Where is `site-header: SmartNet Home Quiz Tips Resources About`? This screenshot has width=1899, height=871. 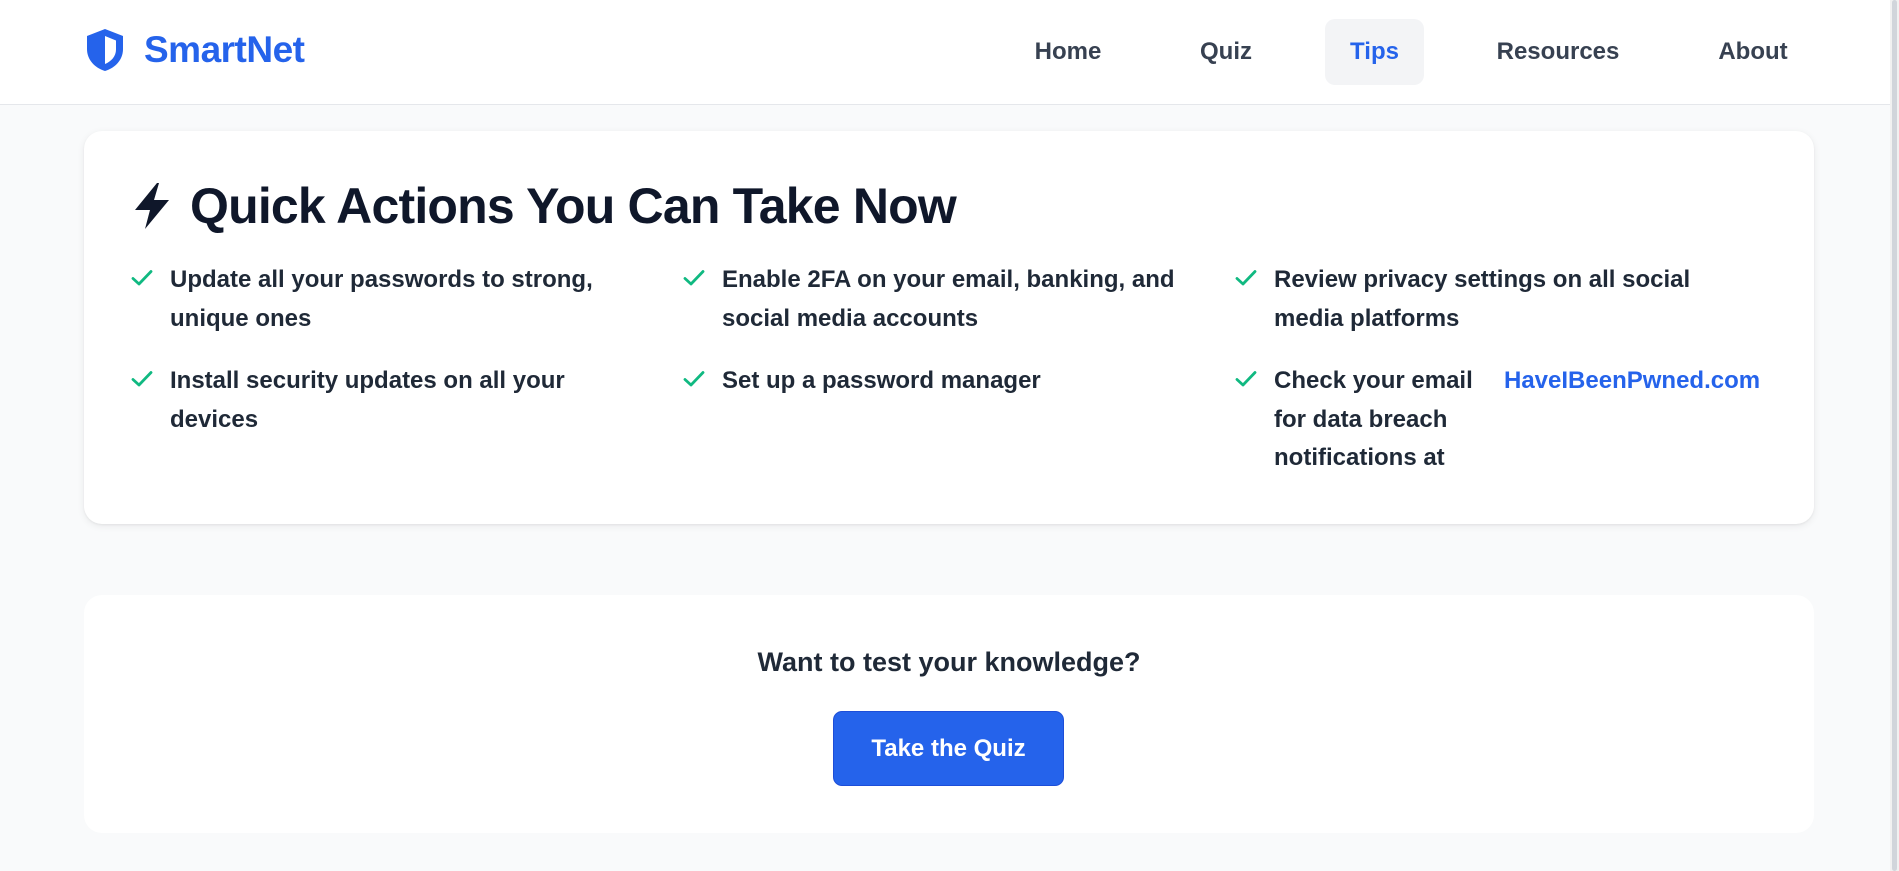
site-header: SmartNet Home Quiz Tips Resources About is located at coordinates (949, 52).